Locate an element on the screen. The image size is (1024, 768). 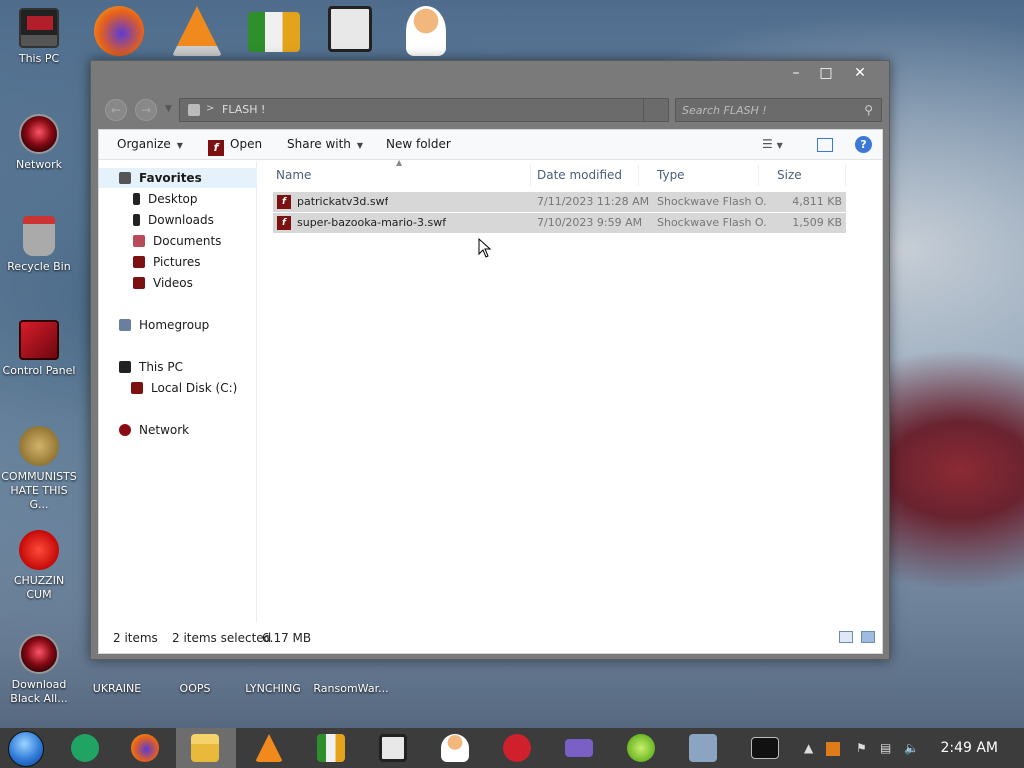
volume-icon: 🔈 is located at coordinates (911, 748).